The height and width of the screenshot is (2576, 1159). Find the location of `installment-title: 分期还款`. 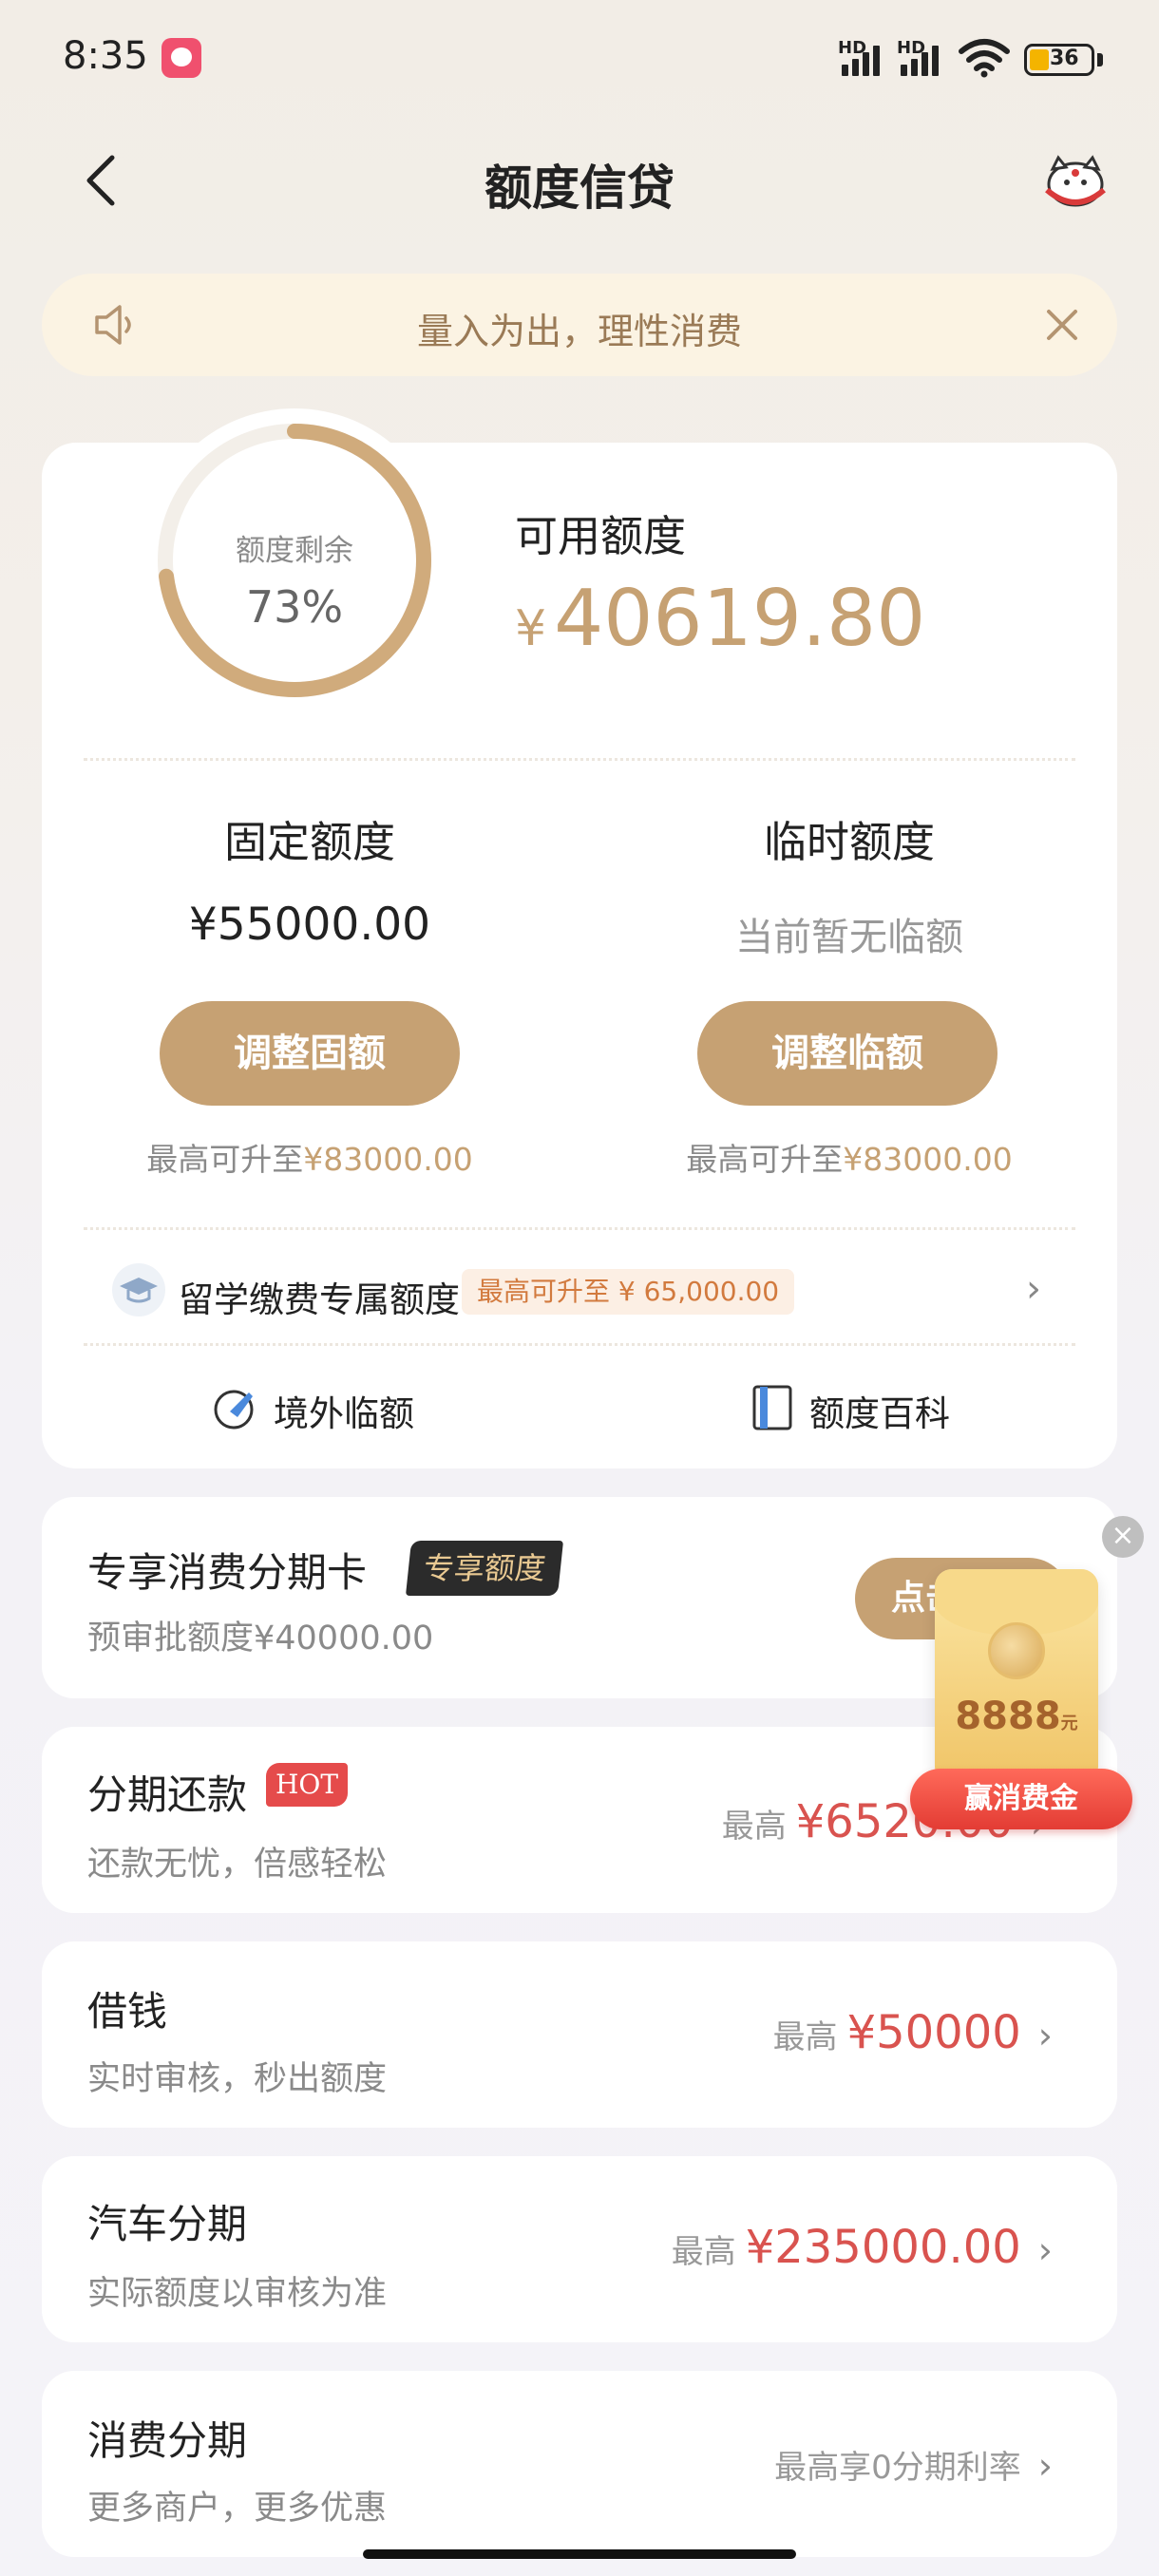

installment-title: 分期还款 is located at coordinates (167, 1794).